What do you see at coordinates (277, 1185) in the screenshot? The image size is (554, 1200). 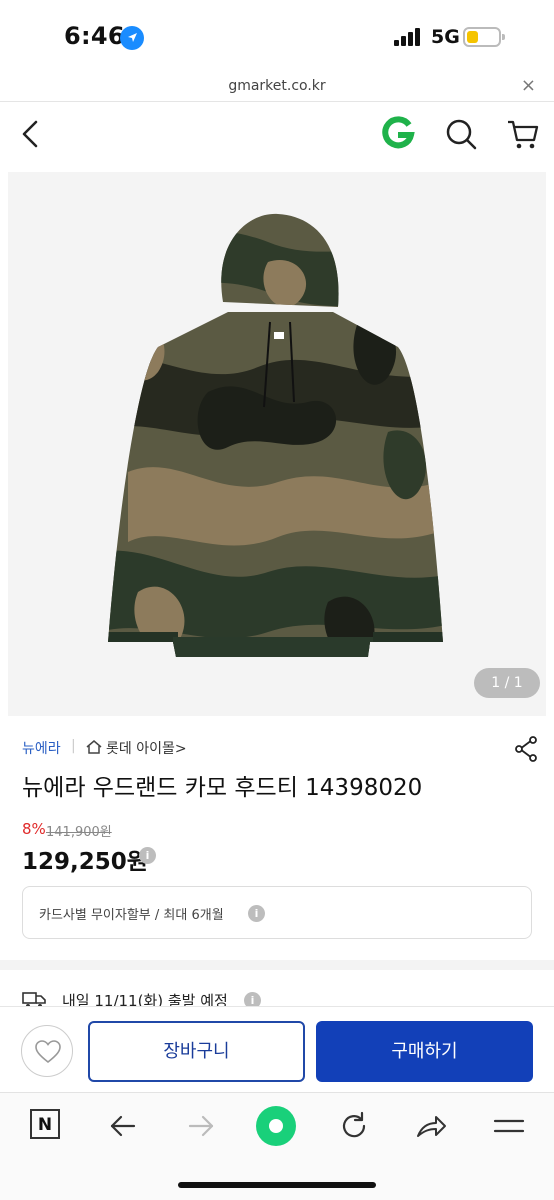 I see `home-indicator` at bounding box center [277, 1185].